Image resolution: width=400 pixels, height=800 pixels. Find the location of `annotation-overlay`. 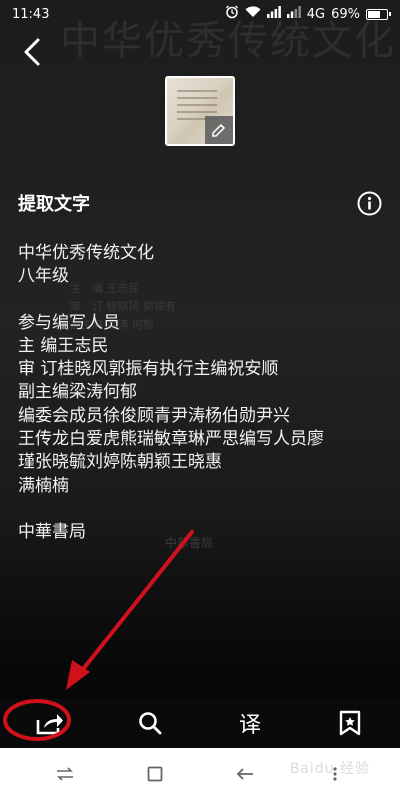

annotation-overlay is located at coordinates (98, 635).